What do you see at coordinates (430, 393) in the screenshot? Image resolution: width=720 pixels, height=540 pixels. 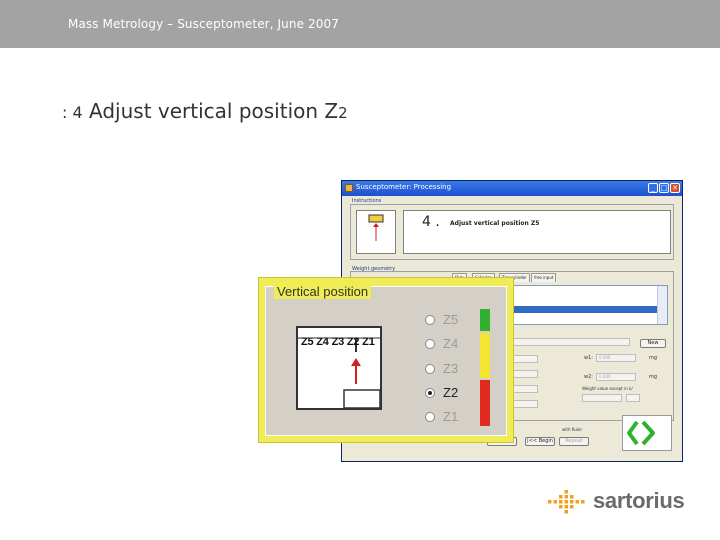 I see `radio-z2-button` at bounding box center [430, 393].